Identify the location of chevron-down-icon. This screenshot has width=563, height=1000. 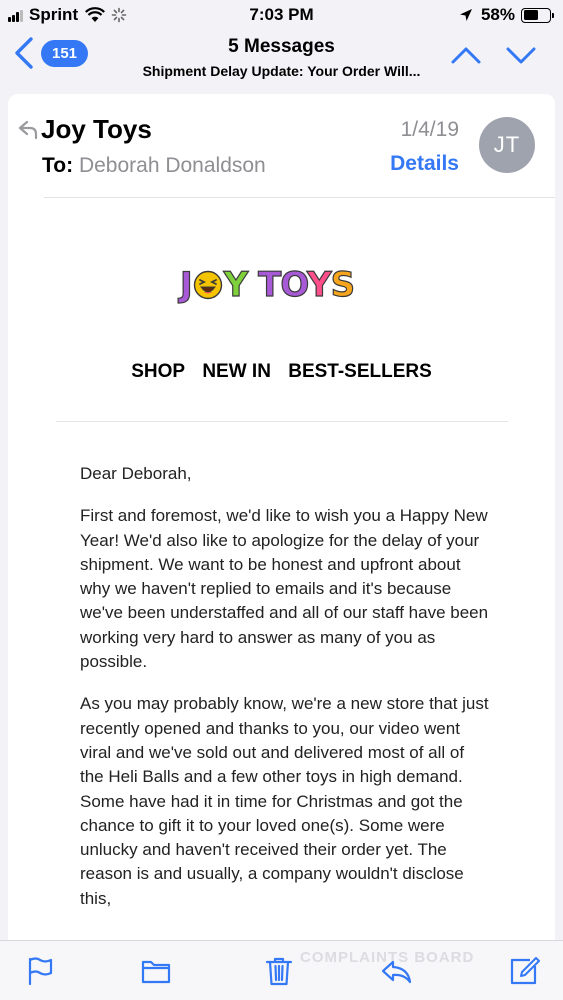
(521, 55).